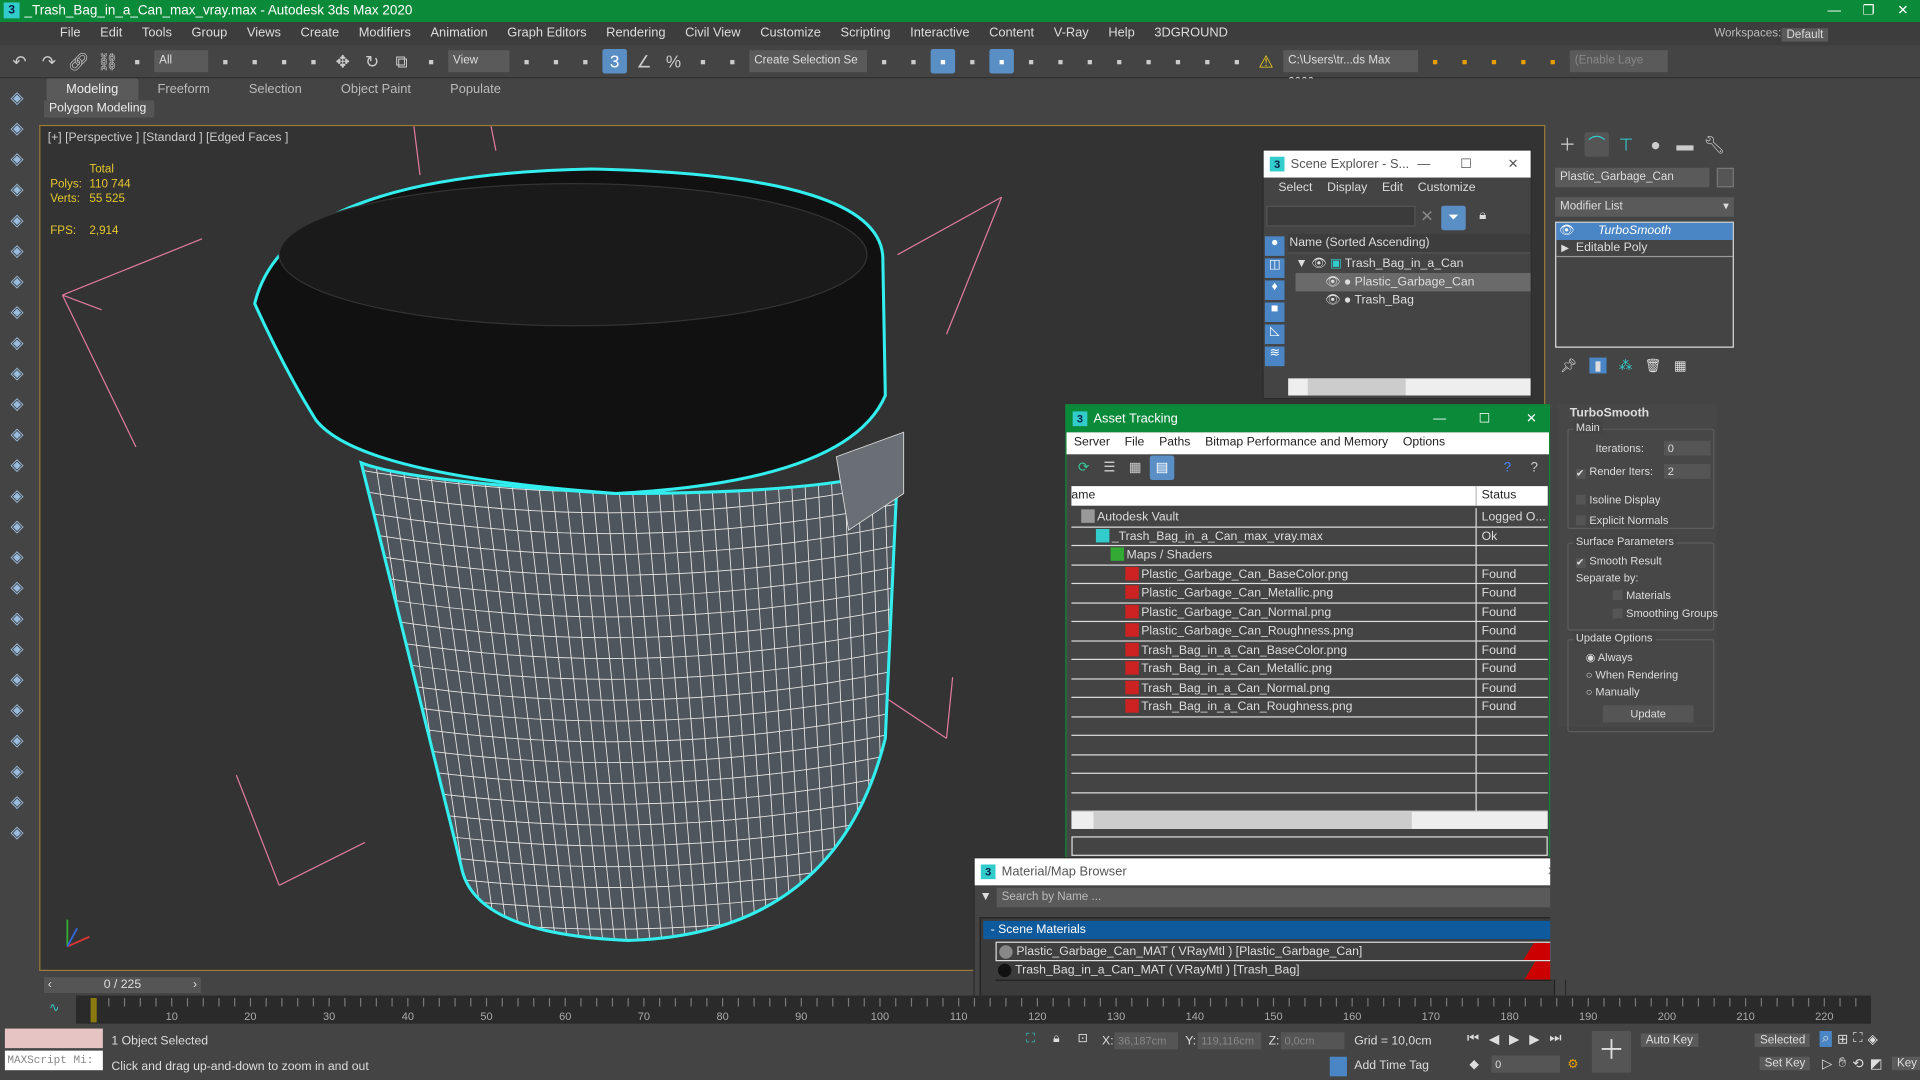 This screenshot has width=1920, height=1080. I want to click on manually-radio: ○ Manually, so click(1613, 692).